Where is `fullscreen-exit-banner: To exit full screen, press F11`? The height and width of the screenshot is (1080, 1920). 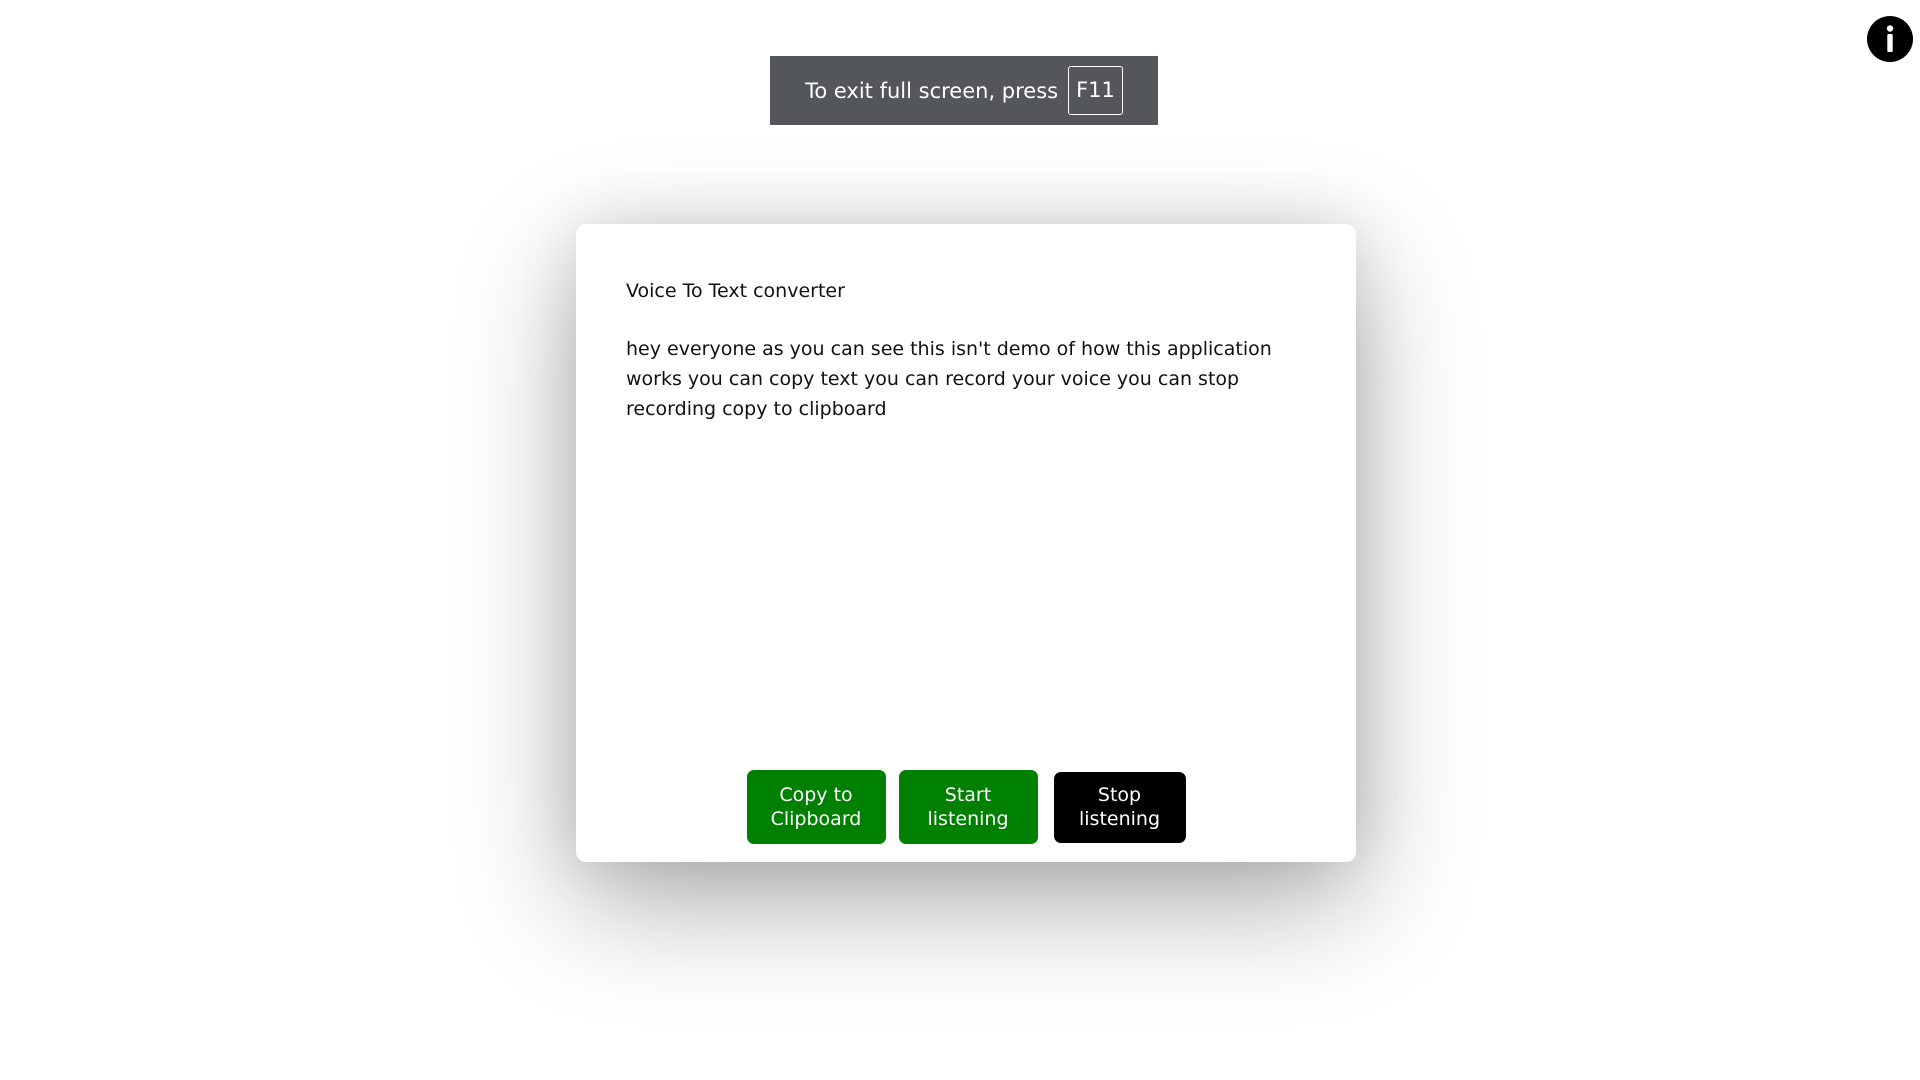 fullscreen-exit-banner: To exit full screen, press F11 is located at coordinates (964, 90).